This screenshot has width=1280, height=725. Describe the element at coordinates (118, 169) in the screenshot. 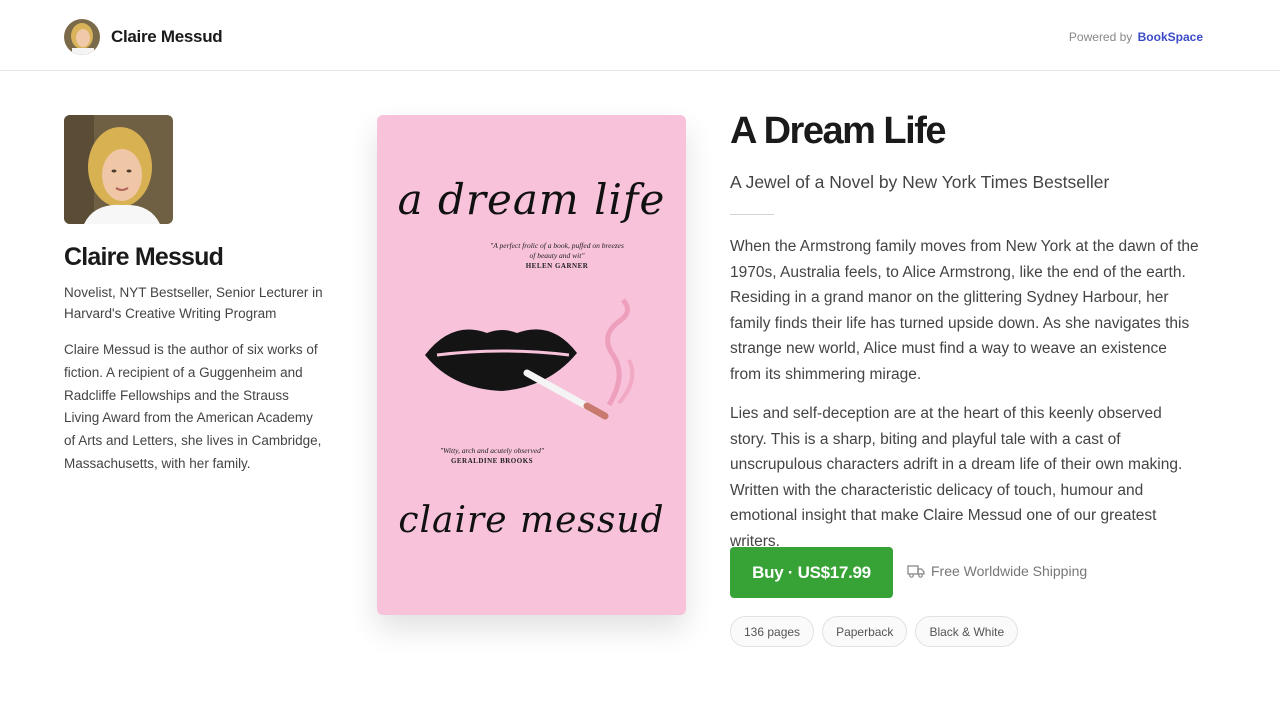

I see `author-photo` at that location.